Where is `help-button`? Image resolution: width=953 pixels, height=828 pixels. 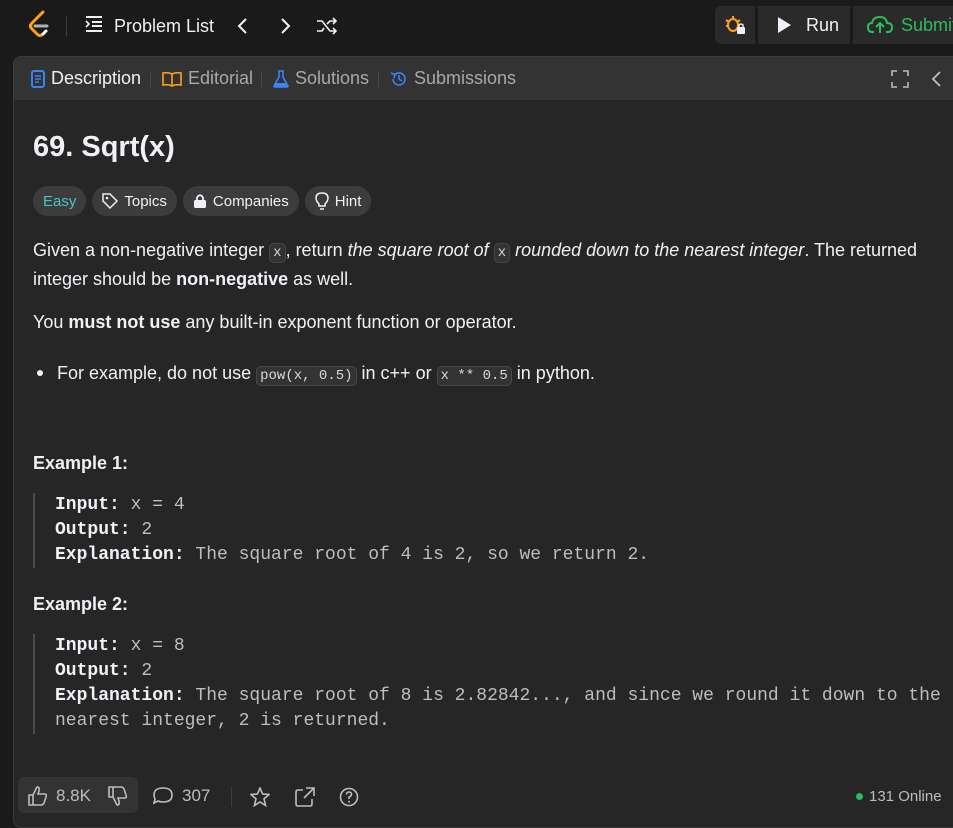 help-button is located at coordinates (349, 797).